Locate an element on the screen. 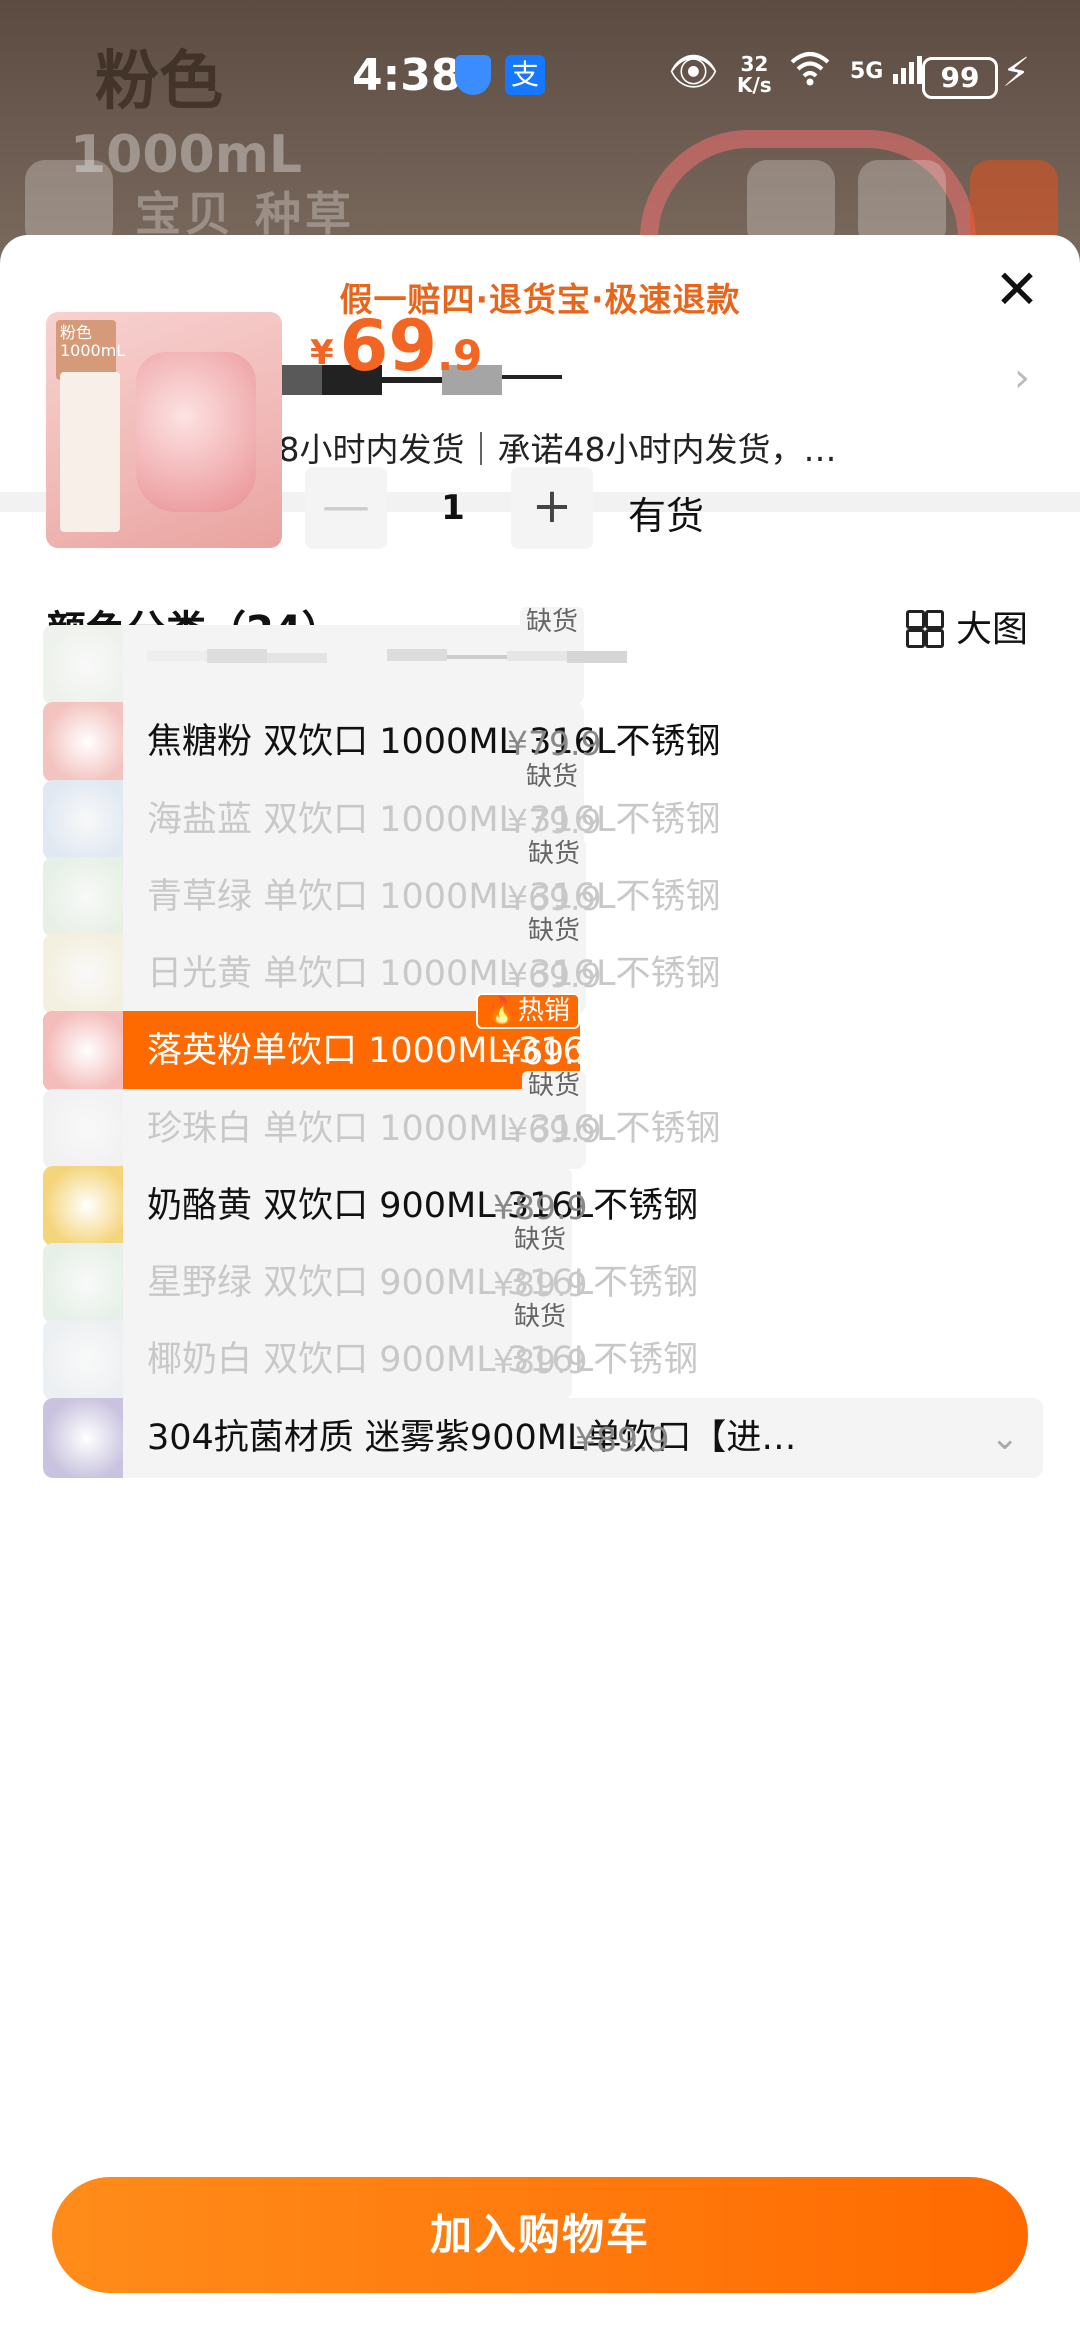 The width and height of the screenshot is (1080, 2340). option-label: 日光黄 单饮口 1000ML 316L不锈钢 is located at coordinates (434, 974).